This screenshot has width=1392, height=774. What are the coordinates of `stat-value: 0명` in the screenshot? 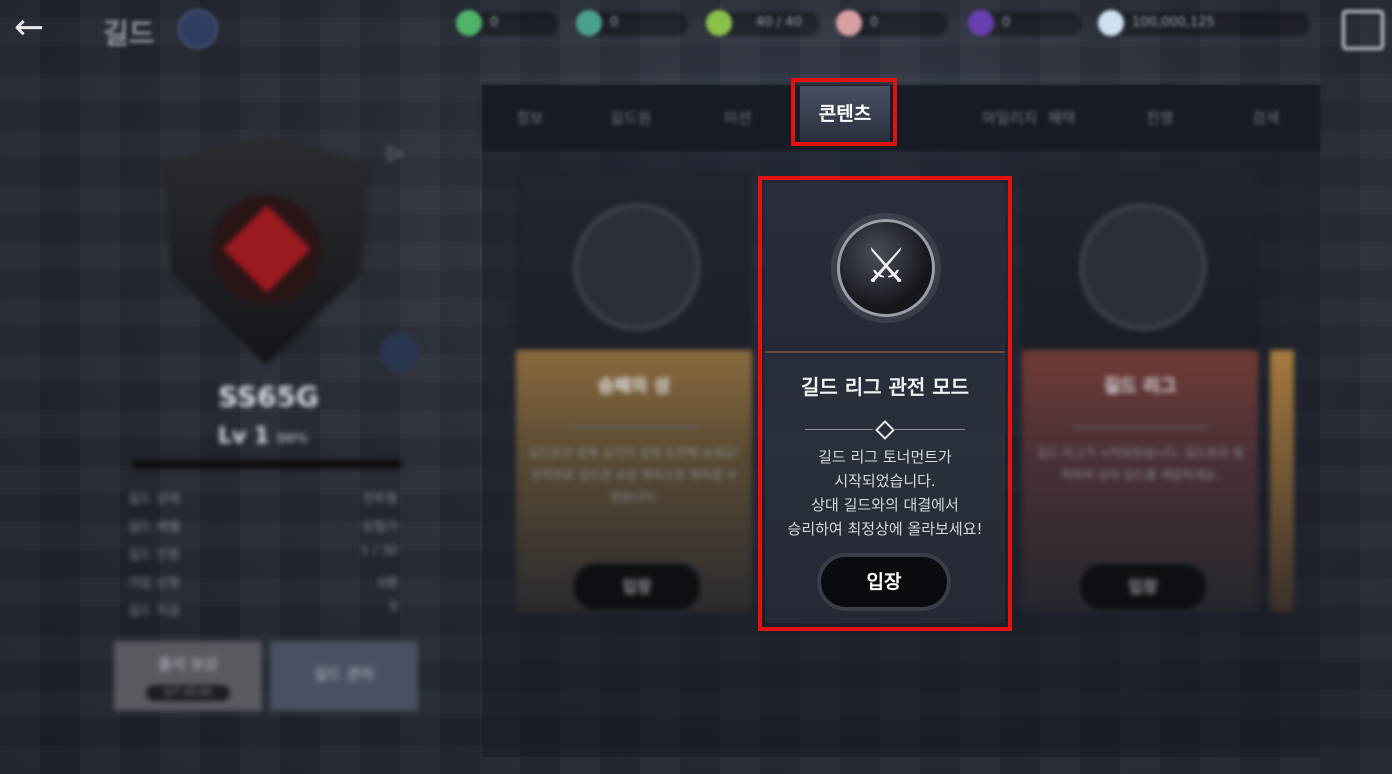 It's located at (387, 583).